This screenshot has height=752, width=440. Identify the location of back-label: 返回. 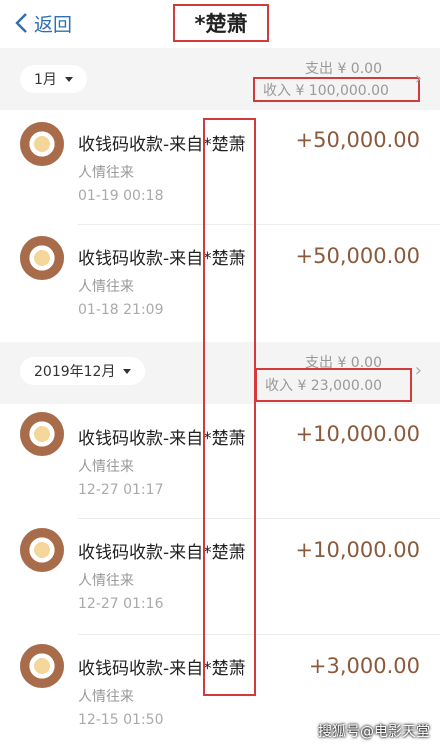
(53, 24).